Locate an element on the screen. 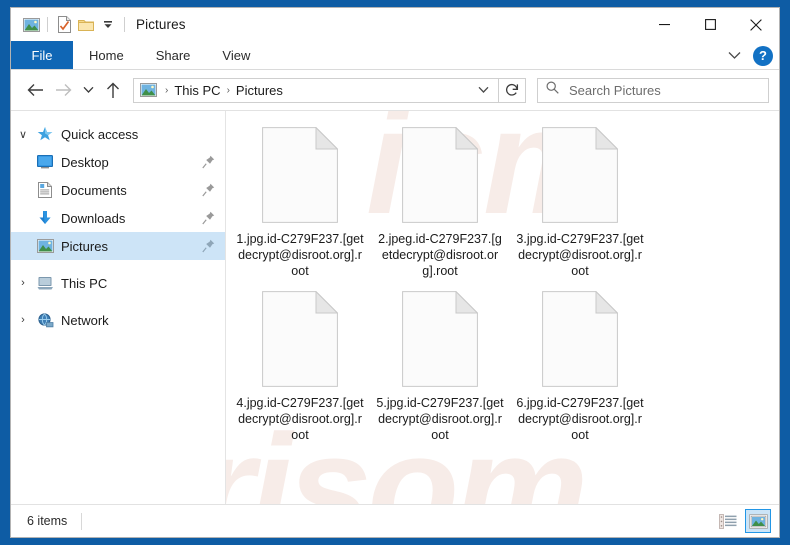 Image resolution: width=790 pixels, height=545 pixels. breadcrumb-item-pictures: Pictures is located at coordinates (259, 90).